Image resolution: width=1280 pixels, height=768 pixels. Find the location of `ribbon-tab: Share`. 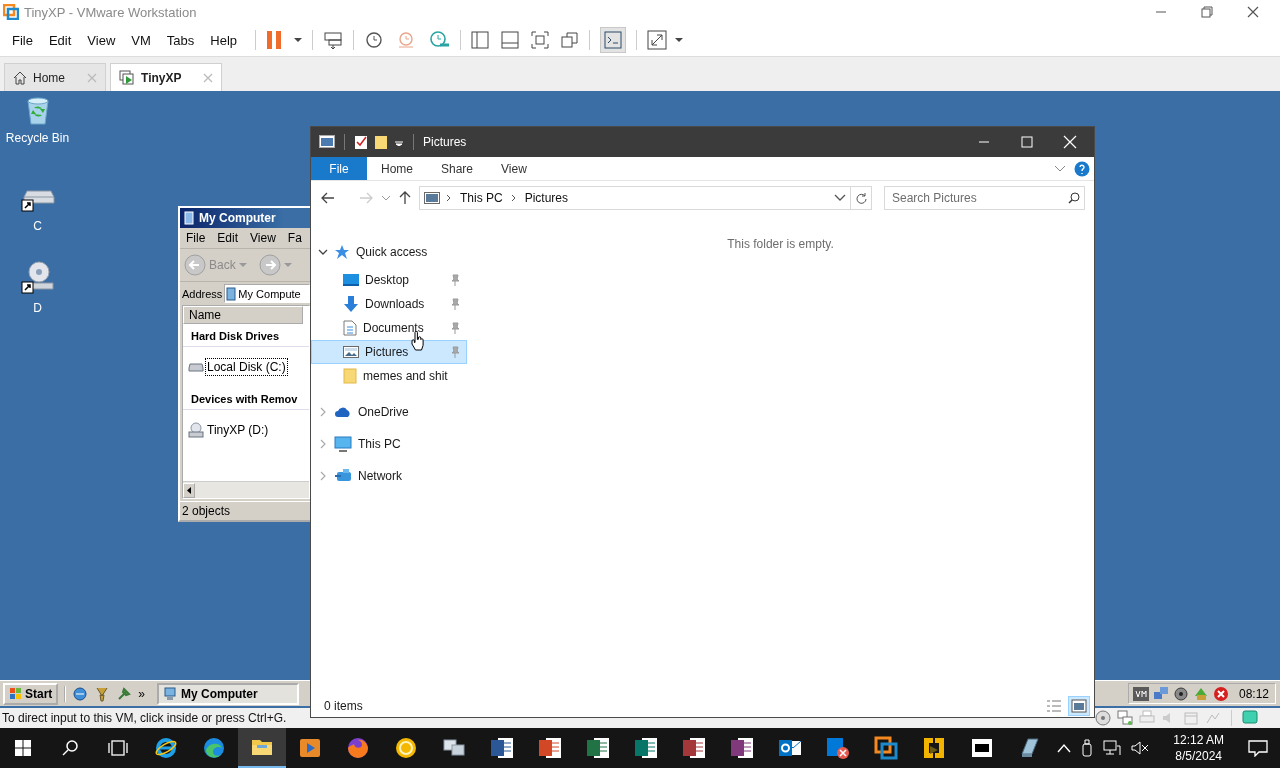

ribbon-tab: Share is located at coordinates (457, 168).